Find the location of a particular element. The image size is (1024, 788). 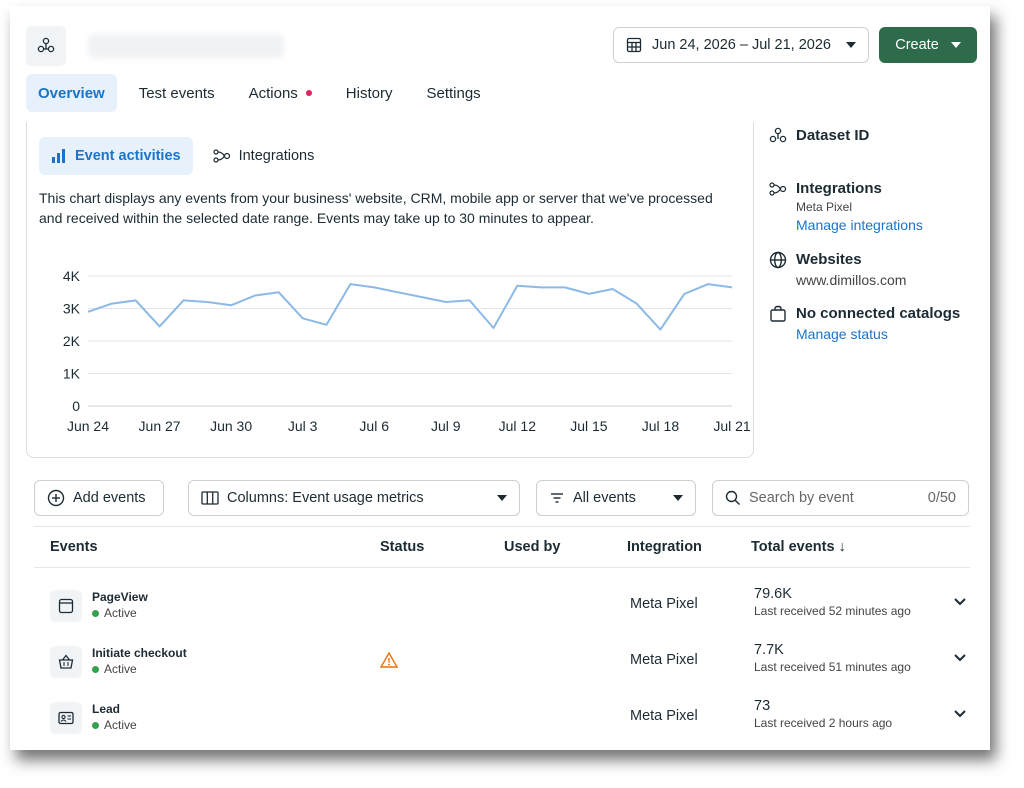

y-tick-label: 3K is located at coordinates (72, 309).